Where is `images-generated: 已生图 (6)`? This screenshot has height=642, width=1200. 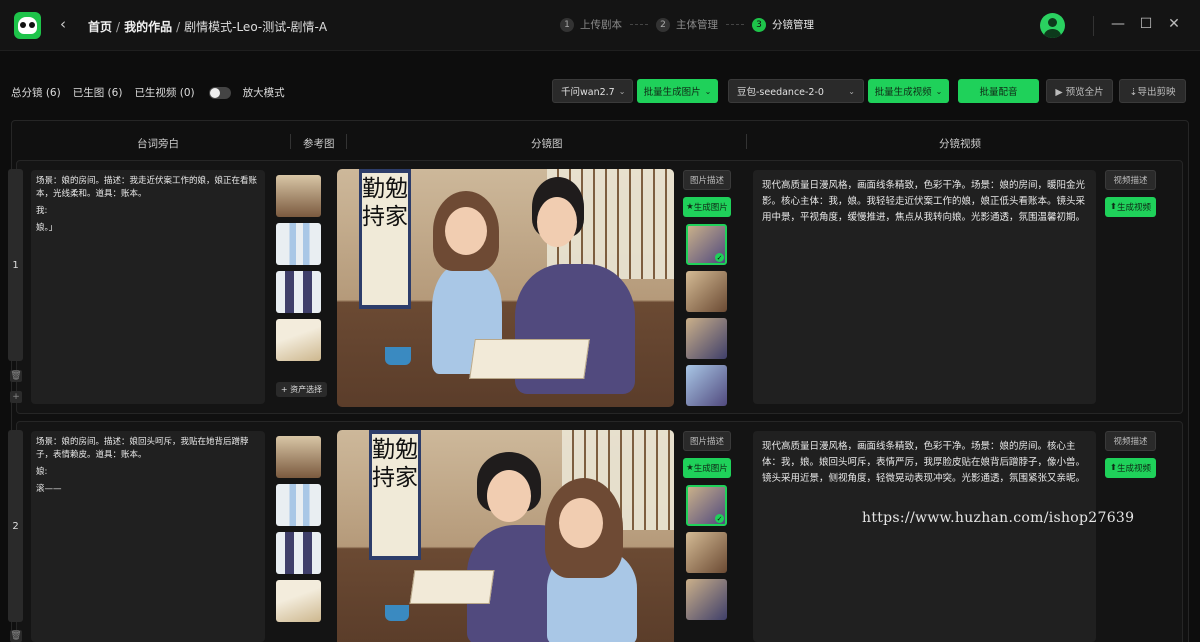 images-generated: 已生图 (6) is located at coordinates (97, 93).